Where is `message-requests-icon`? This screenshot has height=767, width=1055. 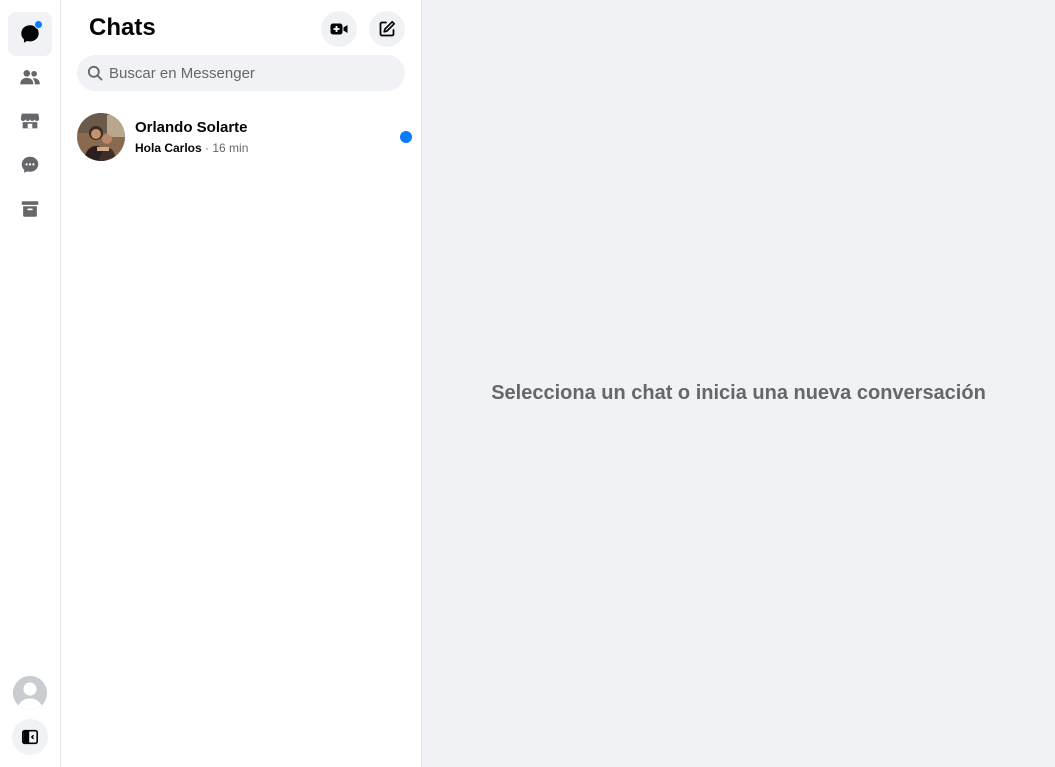
message-requests-icon is located at coordinates (30, 164).